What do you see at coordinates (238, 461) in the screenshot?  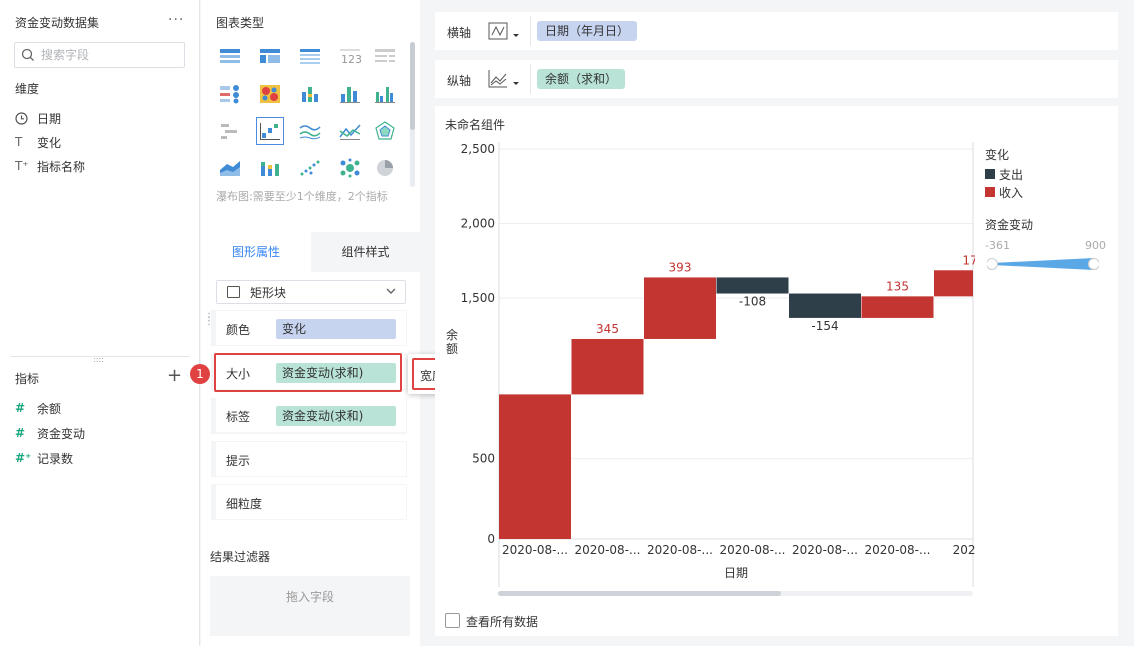 I see `prop-label: 提示` at bounding box center [238, 461].